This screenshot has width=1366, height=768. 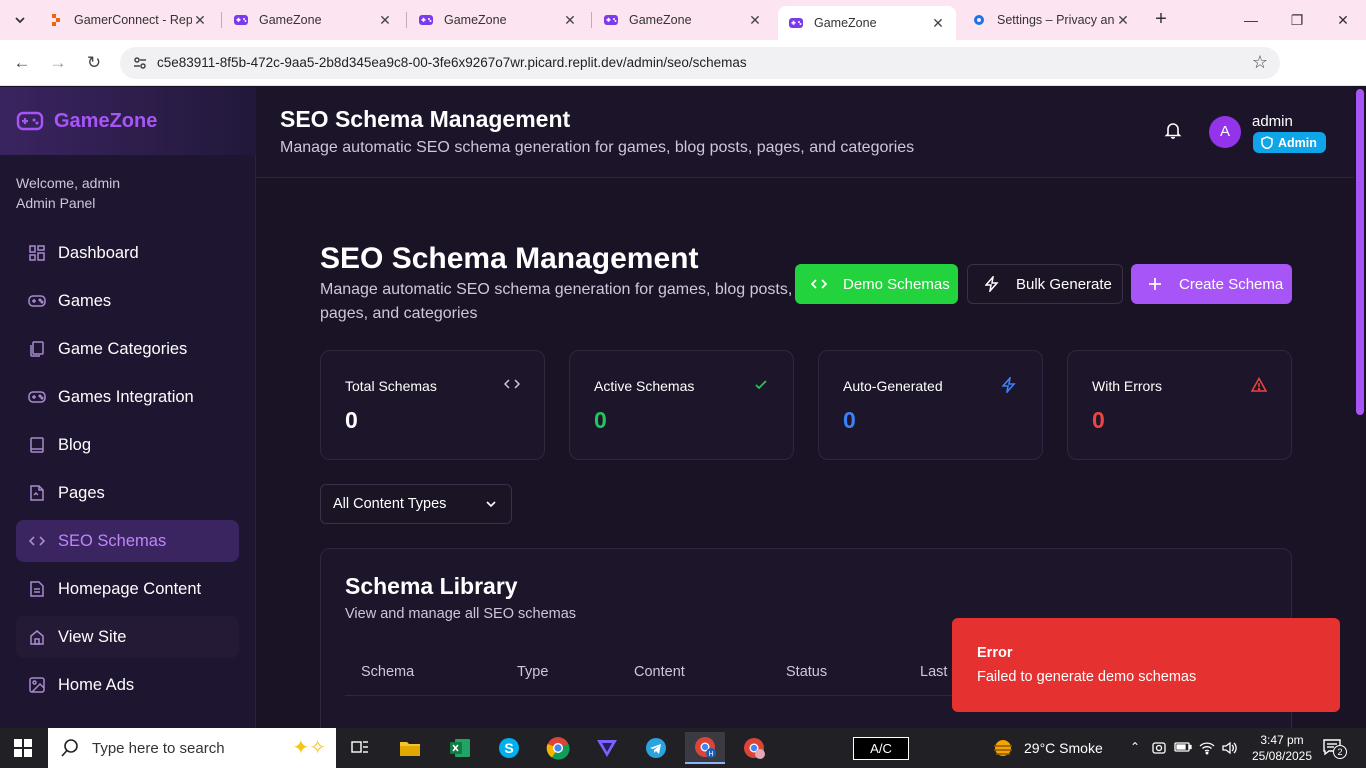 I want to click on notification-center-icon: 2, so click(x=1334, y=748).